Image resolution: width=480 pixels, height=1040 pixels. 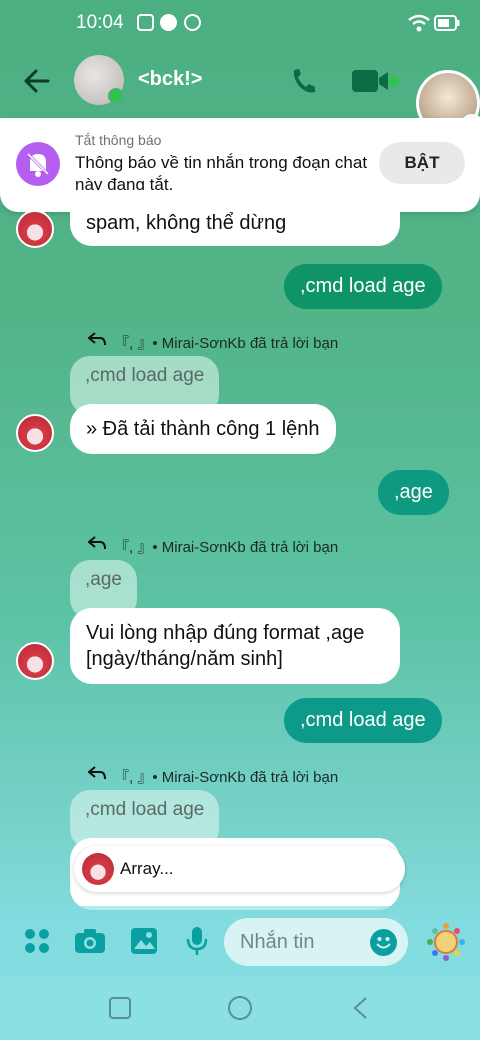 What do you see at coordinates (203, 429) in the screenshot?
I see `incoming-message: » Đã tải thành công 1 lệnh` at bounding box center [203, 429].